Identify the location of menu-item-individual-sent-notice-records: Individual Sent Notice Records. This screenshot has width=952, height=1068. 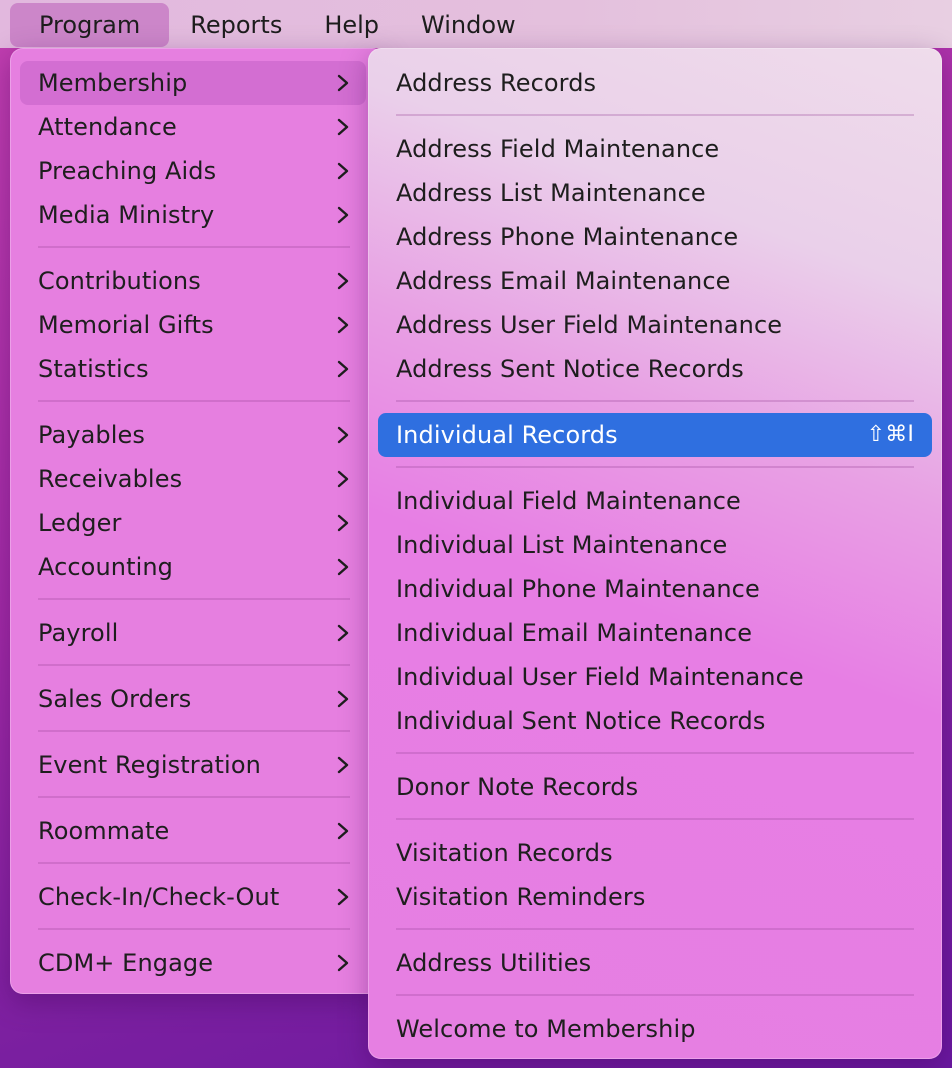
(655, 721).